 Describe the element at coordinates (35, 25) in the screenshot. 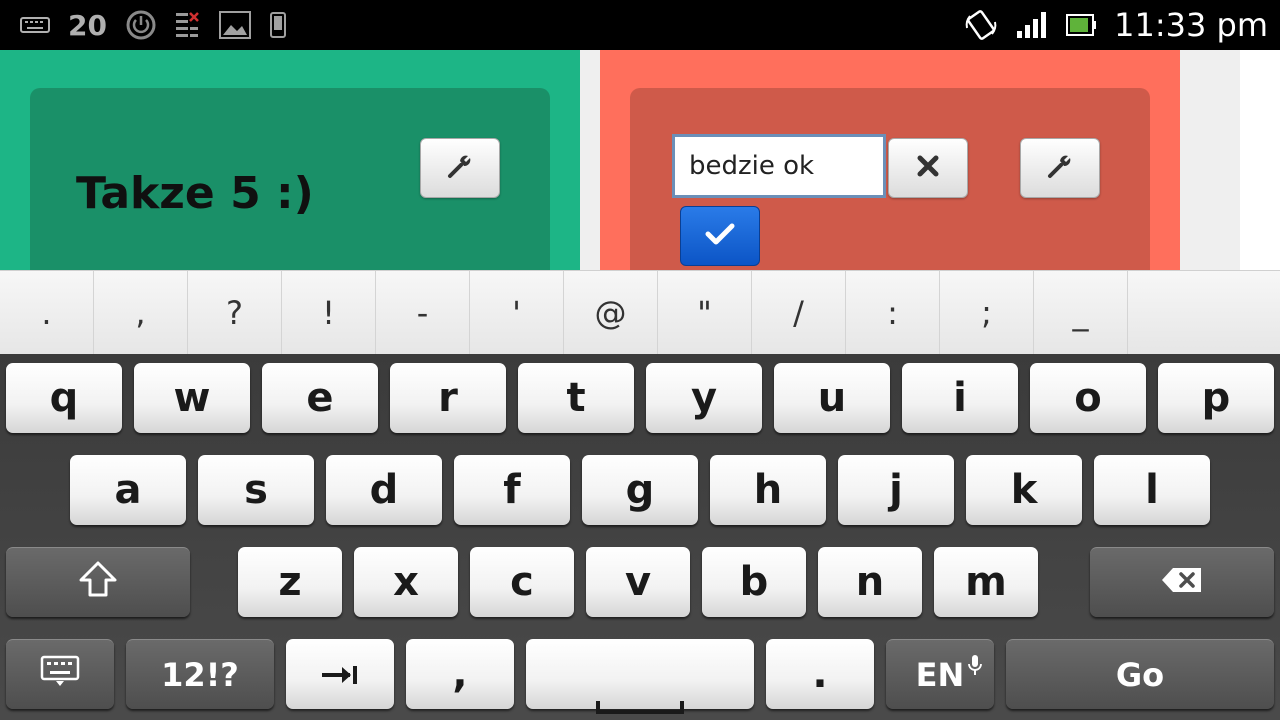

I see `keyboard-notification-icon` at that location.